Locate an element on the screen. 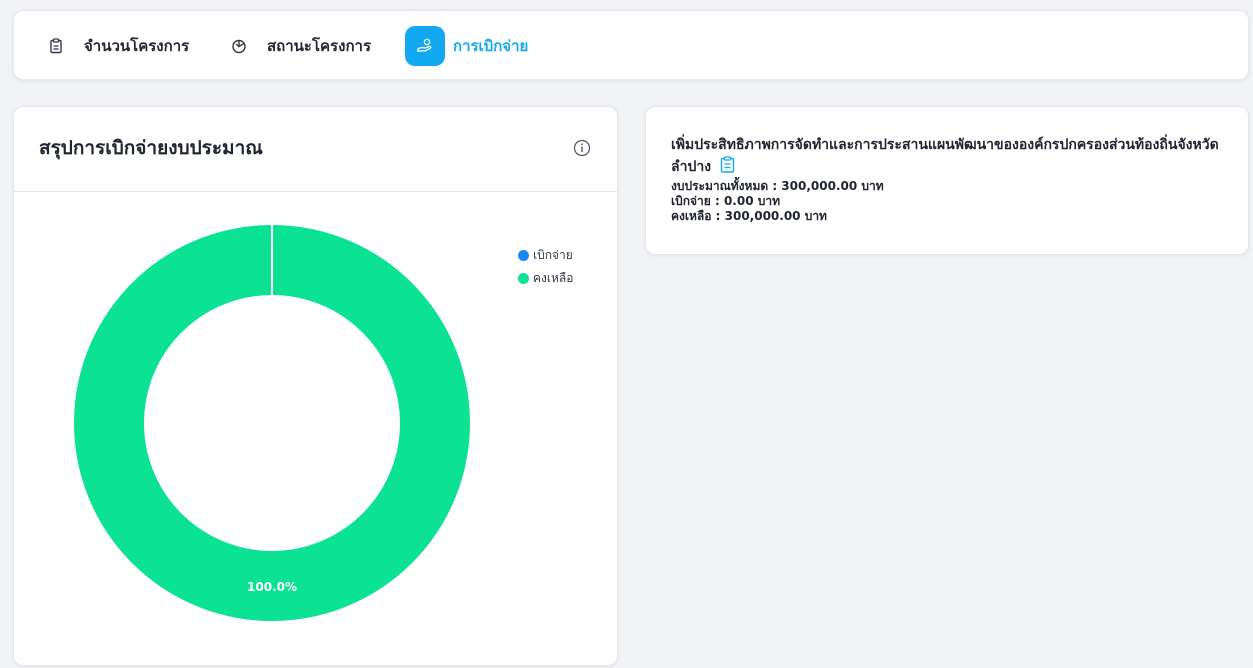 This screenshot has height=668, width=1253. legend-item-spent: เบิกจ่าย is located at coordinates (545, 255).